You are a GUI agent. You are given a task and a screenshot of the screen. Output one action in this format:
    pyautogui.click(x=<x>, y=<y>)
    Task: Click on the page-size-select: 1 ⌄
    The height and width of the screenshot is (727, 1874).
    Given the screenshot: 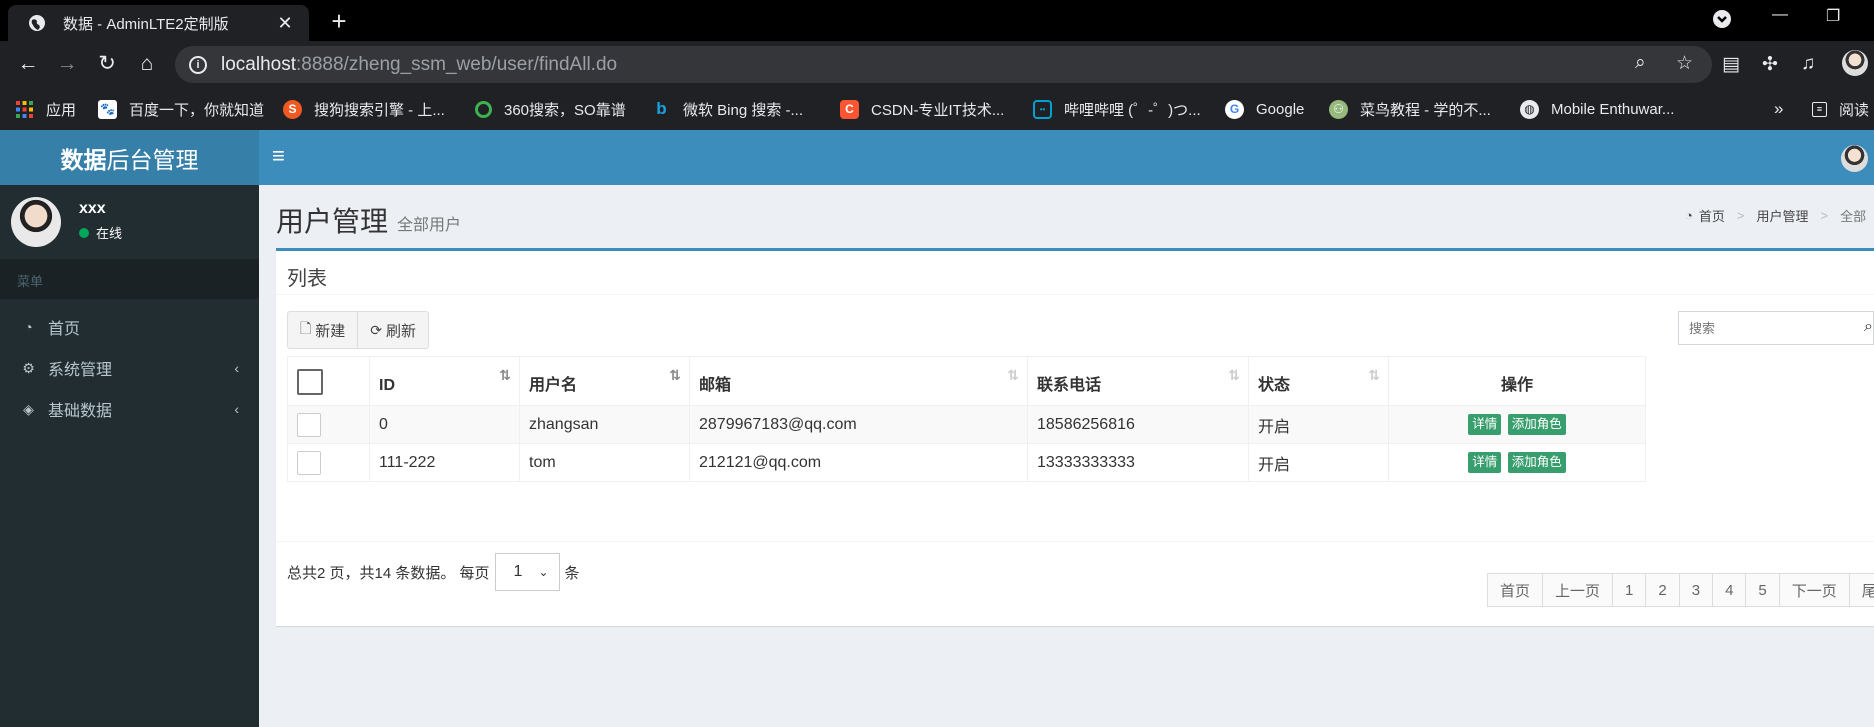 What is the action you would take?
    pyautogui.click(x=527, y=572)
    